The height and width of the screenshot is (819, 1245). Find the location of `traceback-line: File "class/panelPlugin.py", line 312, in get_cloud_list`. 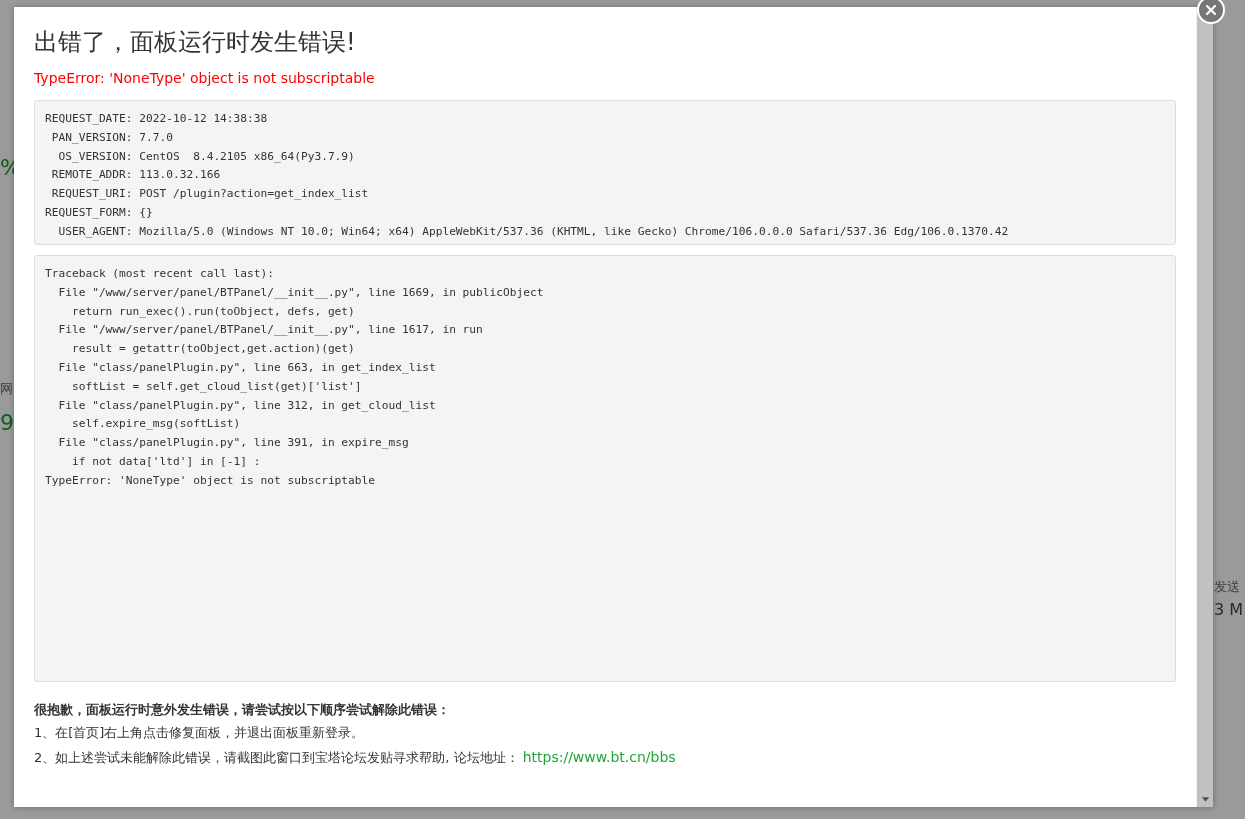

traceback-line: File "class/panelPlugin.py", line 312, in get_cloud_list is located at coordinates (247, 405).